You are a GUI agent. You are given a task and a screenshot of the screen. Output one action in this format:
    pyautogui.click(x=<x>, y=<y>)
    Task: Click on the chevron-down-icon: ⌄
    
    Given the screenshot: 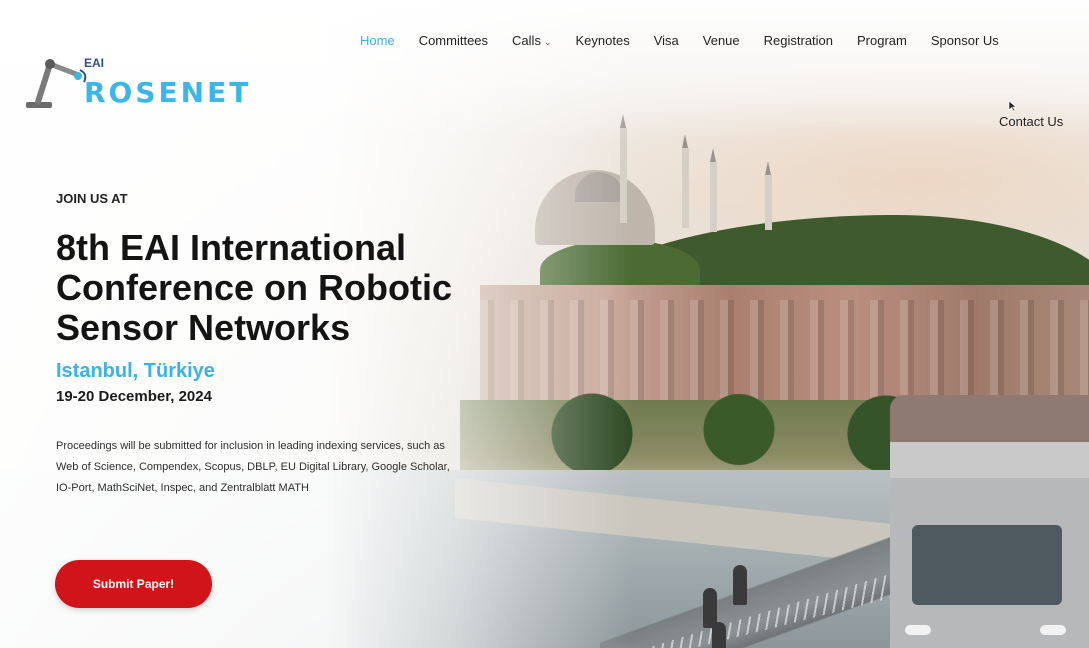 What is the action you would take?
    pyautogui.click(x=547, y=42)
    